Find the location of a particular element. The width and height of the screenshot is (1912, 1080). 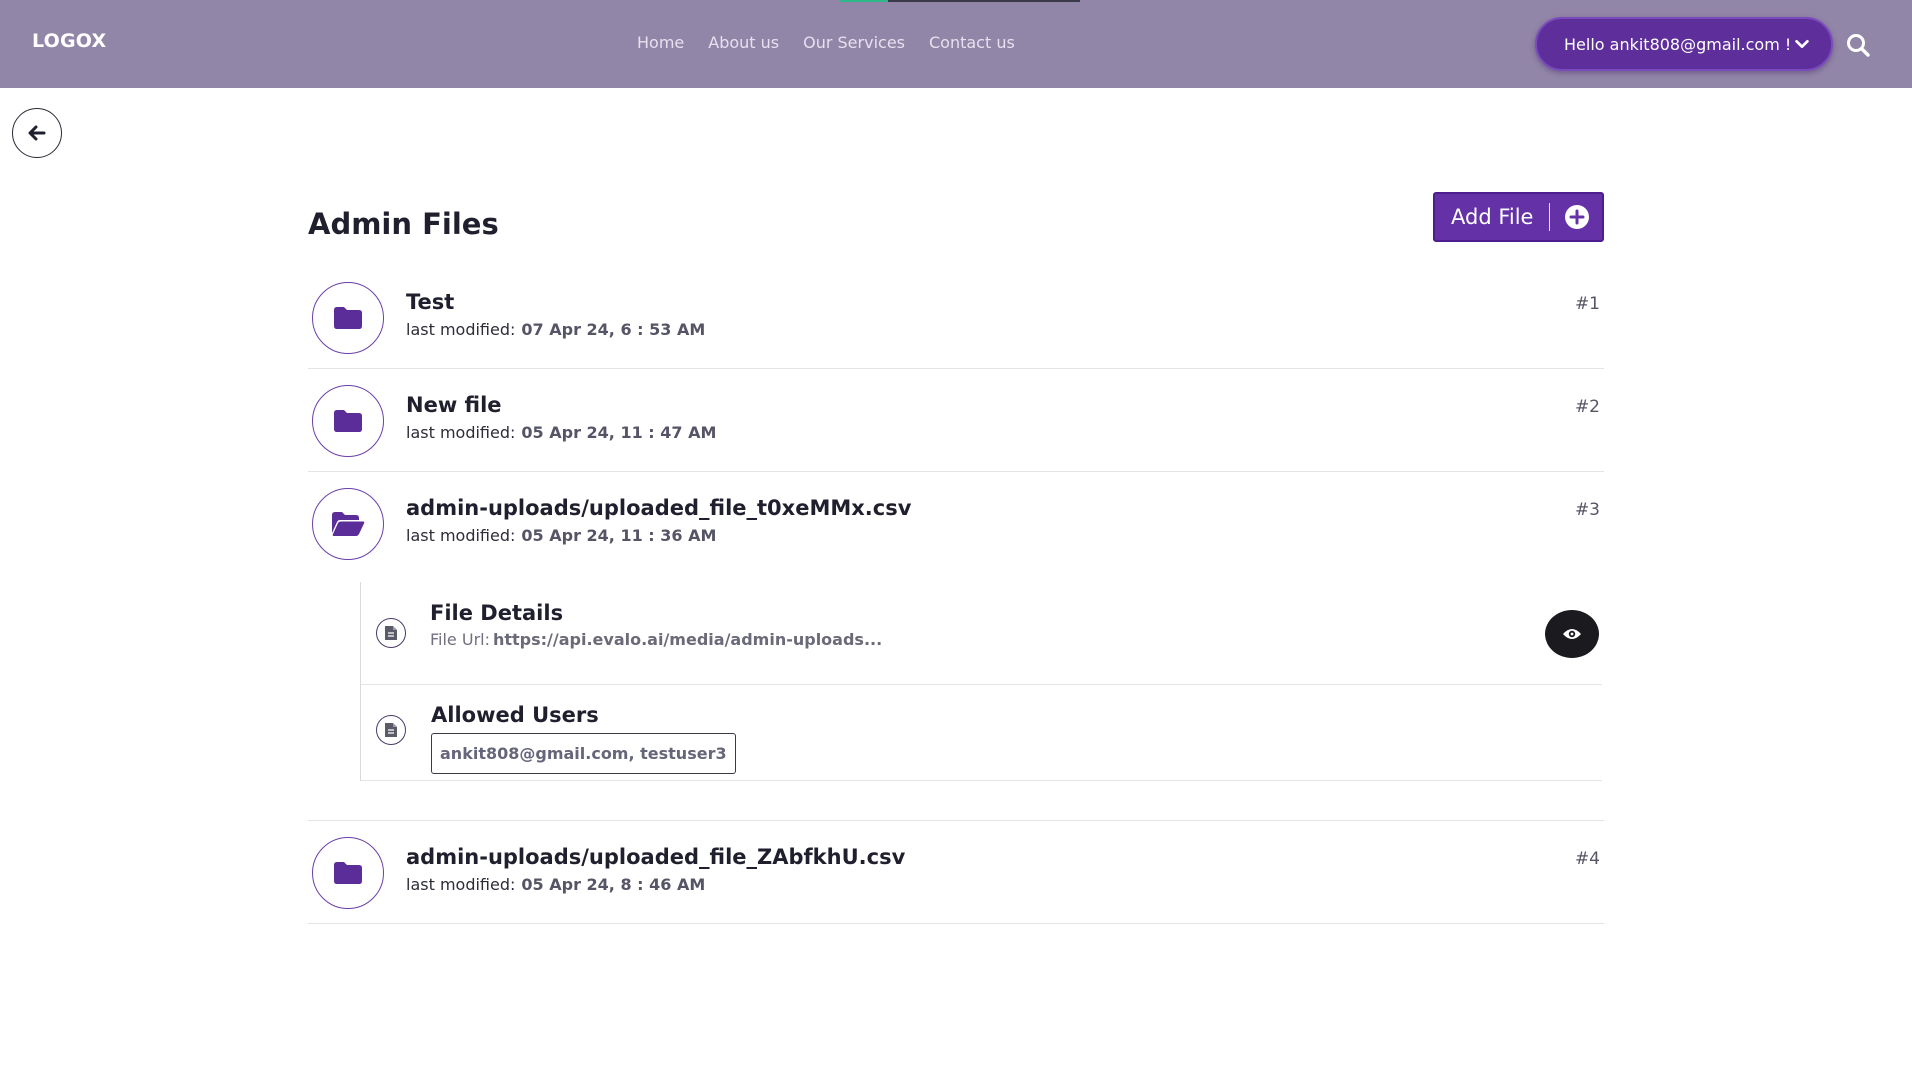

arrow-left-icon is located at coordinates (37, 133).